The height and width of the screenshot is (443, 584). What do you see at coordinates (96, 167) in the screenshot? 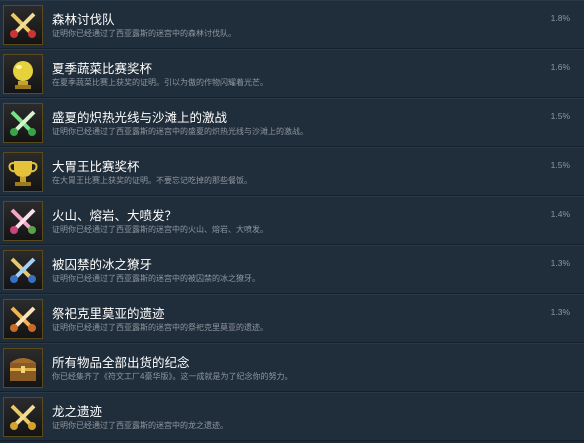
I see `achievement-title: 大胃王比赛奖杯` at bounding box center [96, 167].